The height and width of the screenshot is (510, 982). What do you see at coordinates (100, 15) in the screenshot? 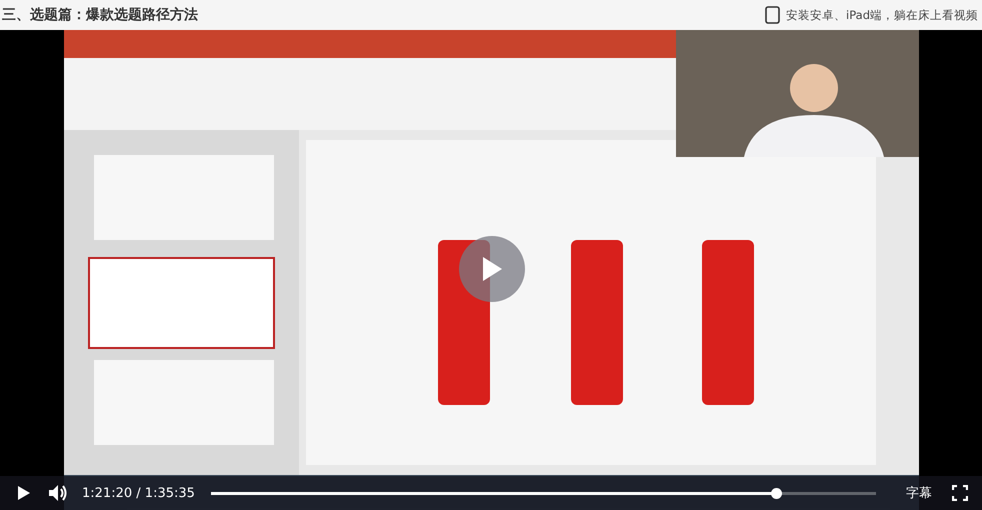
I see `video-title: 三、选题篇：爆款选题路径方法` at bounding box center [100, 15].